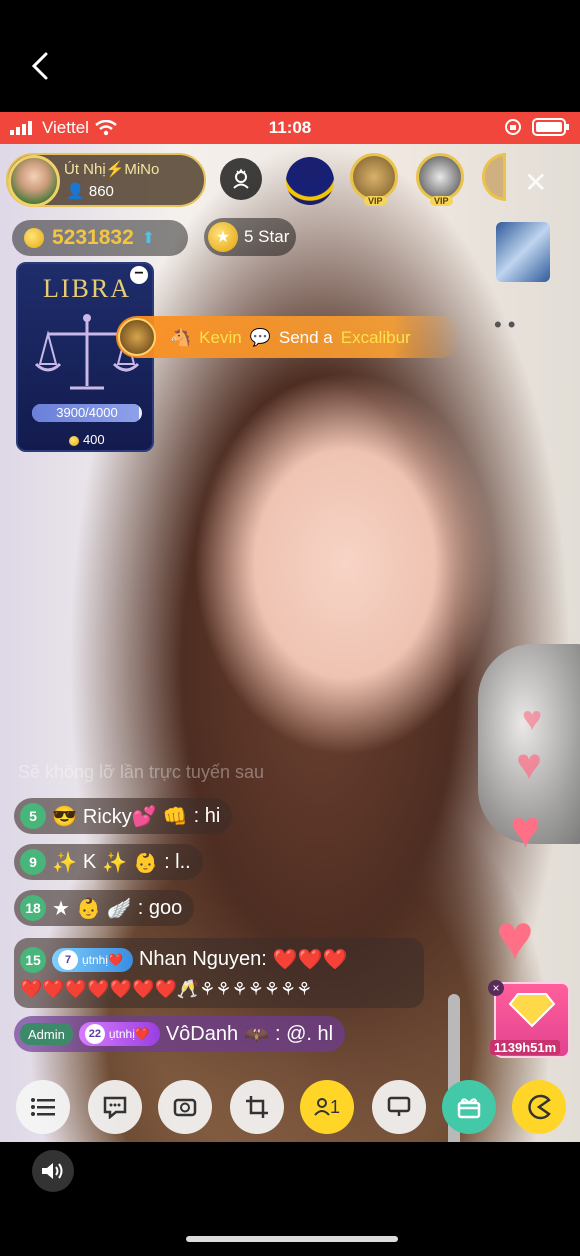  I want to click on screen-button, so click(399, 1107).